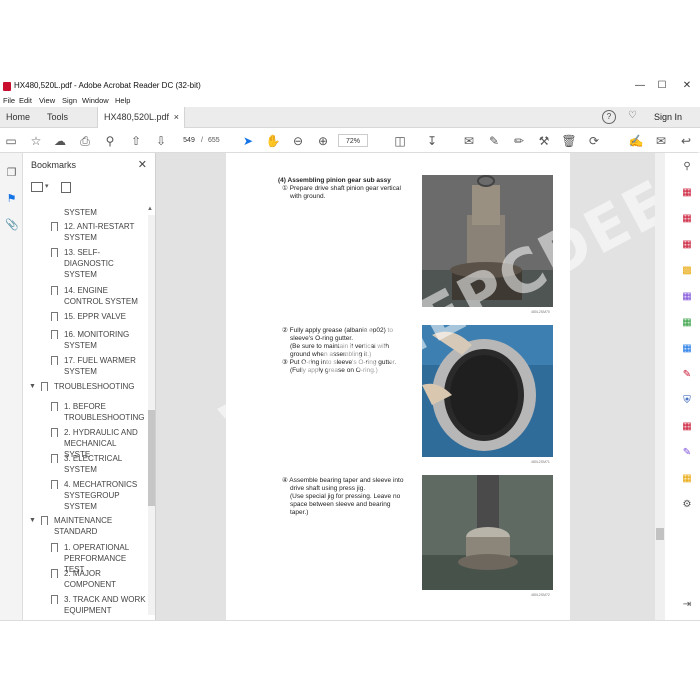 The height and width of the screenshot is (700, 700). I want to click on menu-view: View, so click(47, 100).